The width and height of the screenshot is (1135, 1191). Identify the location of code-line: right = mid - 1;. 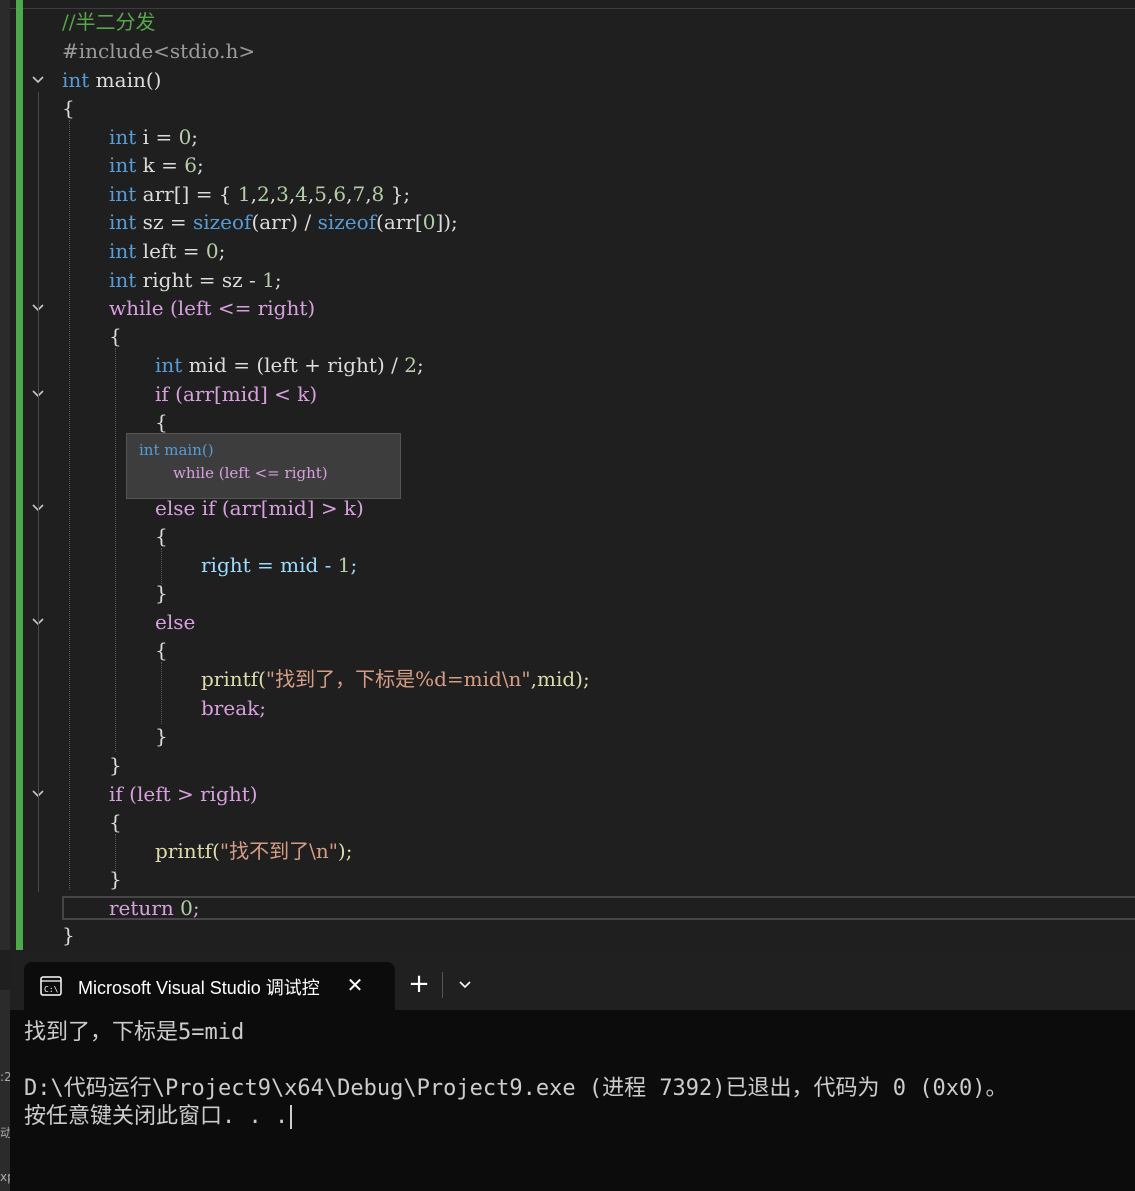
(279, 565).